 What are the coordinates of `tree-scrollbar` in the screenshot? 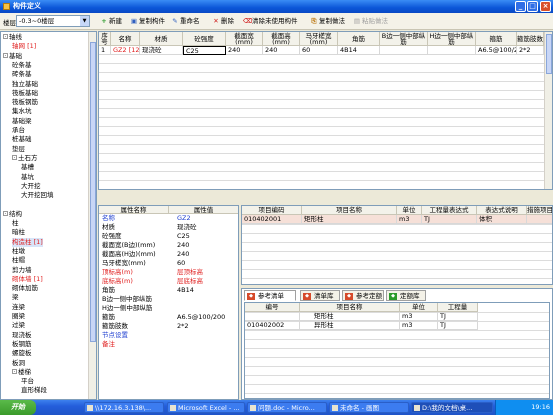 It's located at (92, 215).